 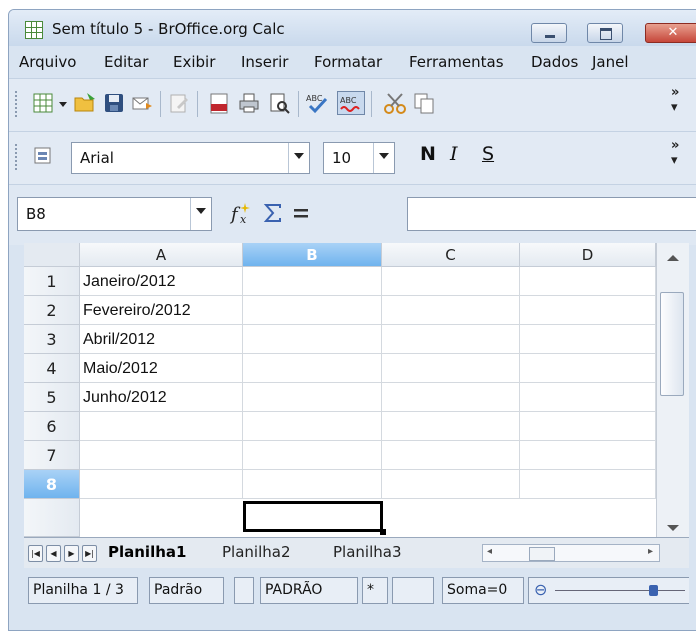 What do you see at coordinates (312, 455) in the screenshot?
I see `cell-b7` at bounding box center [312, 455].